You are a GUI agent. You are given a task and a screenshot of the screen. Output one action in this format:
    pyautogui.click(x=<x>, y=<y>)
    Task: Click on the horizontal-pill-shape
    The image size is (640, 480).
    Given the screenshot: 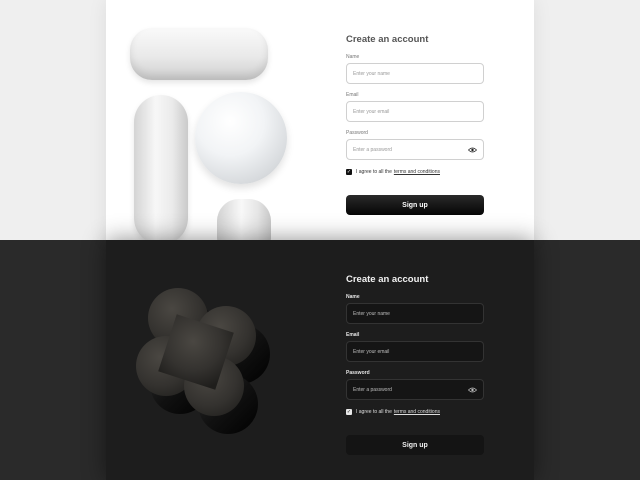 What is the action you would take?
    pyautogui.click(x=199, y=54)
    